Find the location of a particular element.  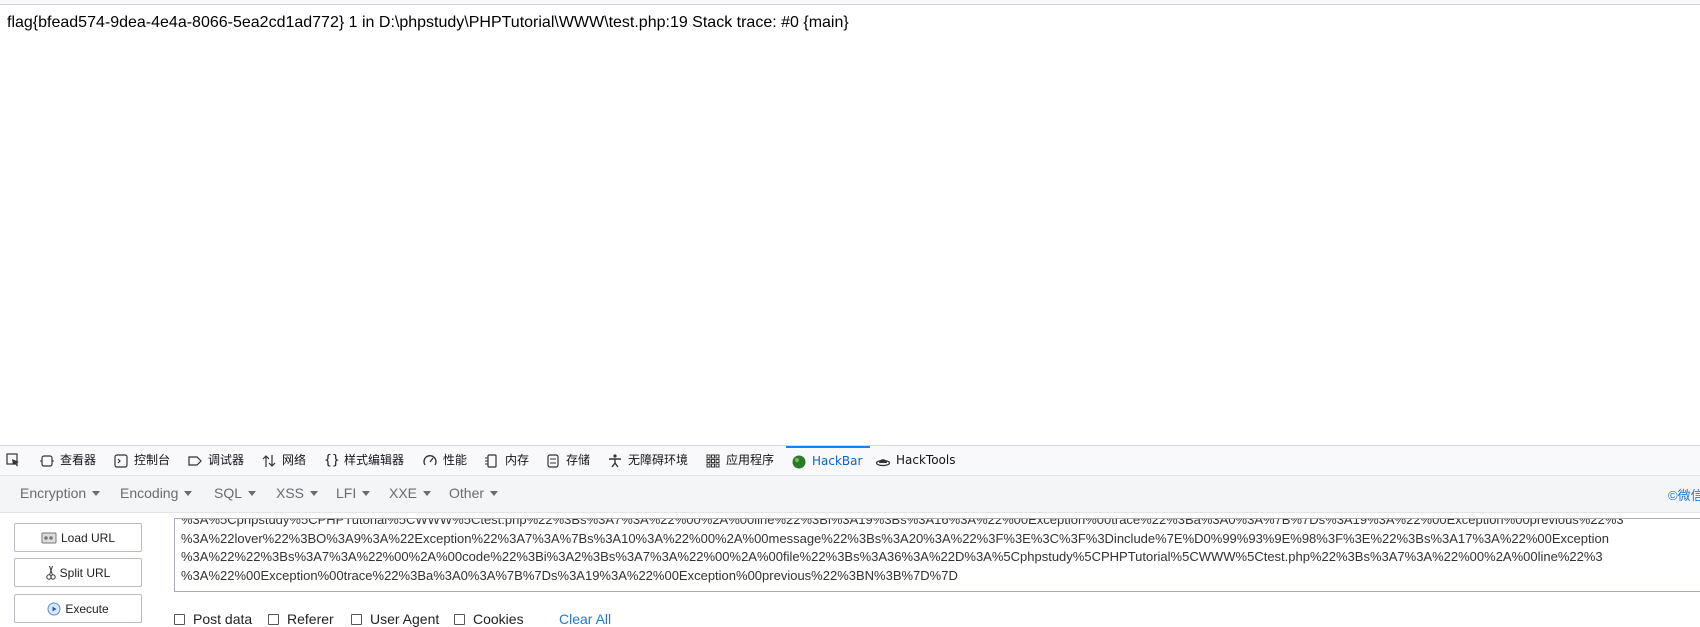

post-data-option: Post data is located at coordinates (213, 619).